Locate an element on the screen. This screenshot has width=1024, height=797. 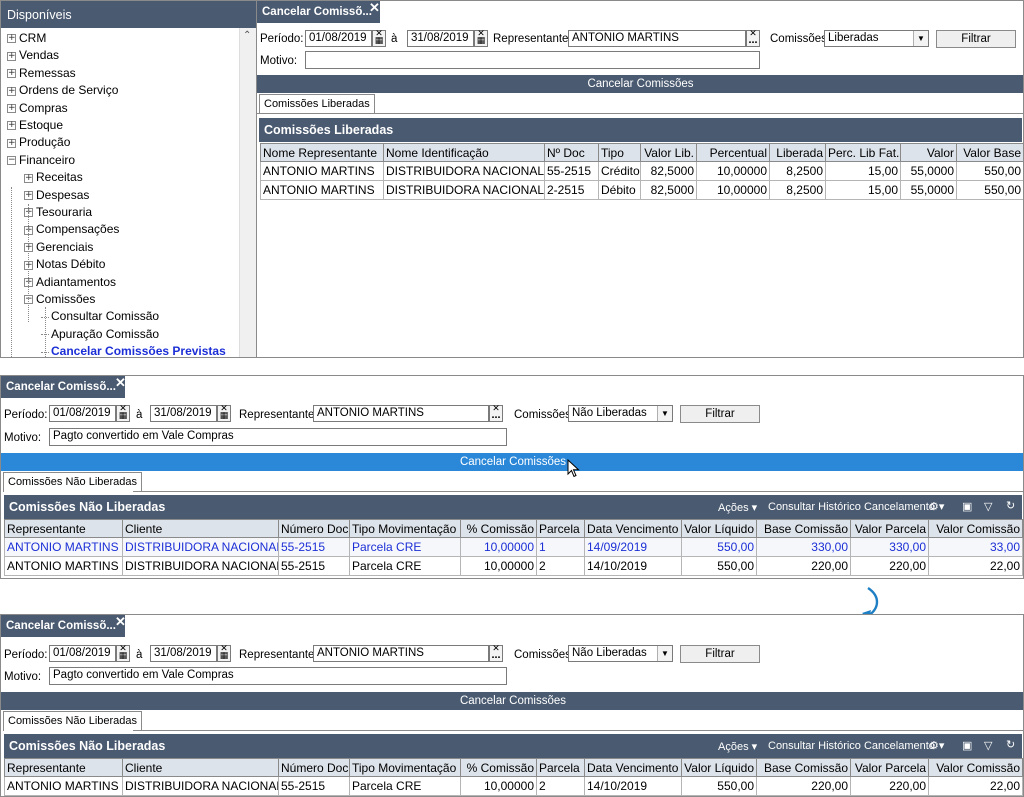
tab-comissoes-nao-liberadas: Comissões Não Liberadas is located at coordinates (73, 482).